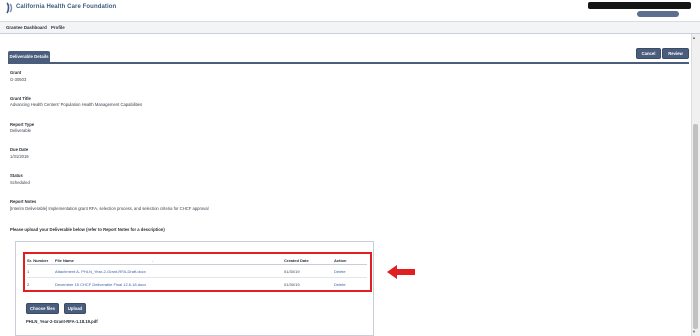 This screenshot has width=700, height=336. I want to click on grant-title-label: Grant Title, so click(20, 98).